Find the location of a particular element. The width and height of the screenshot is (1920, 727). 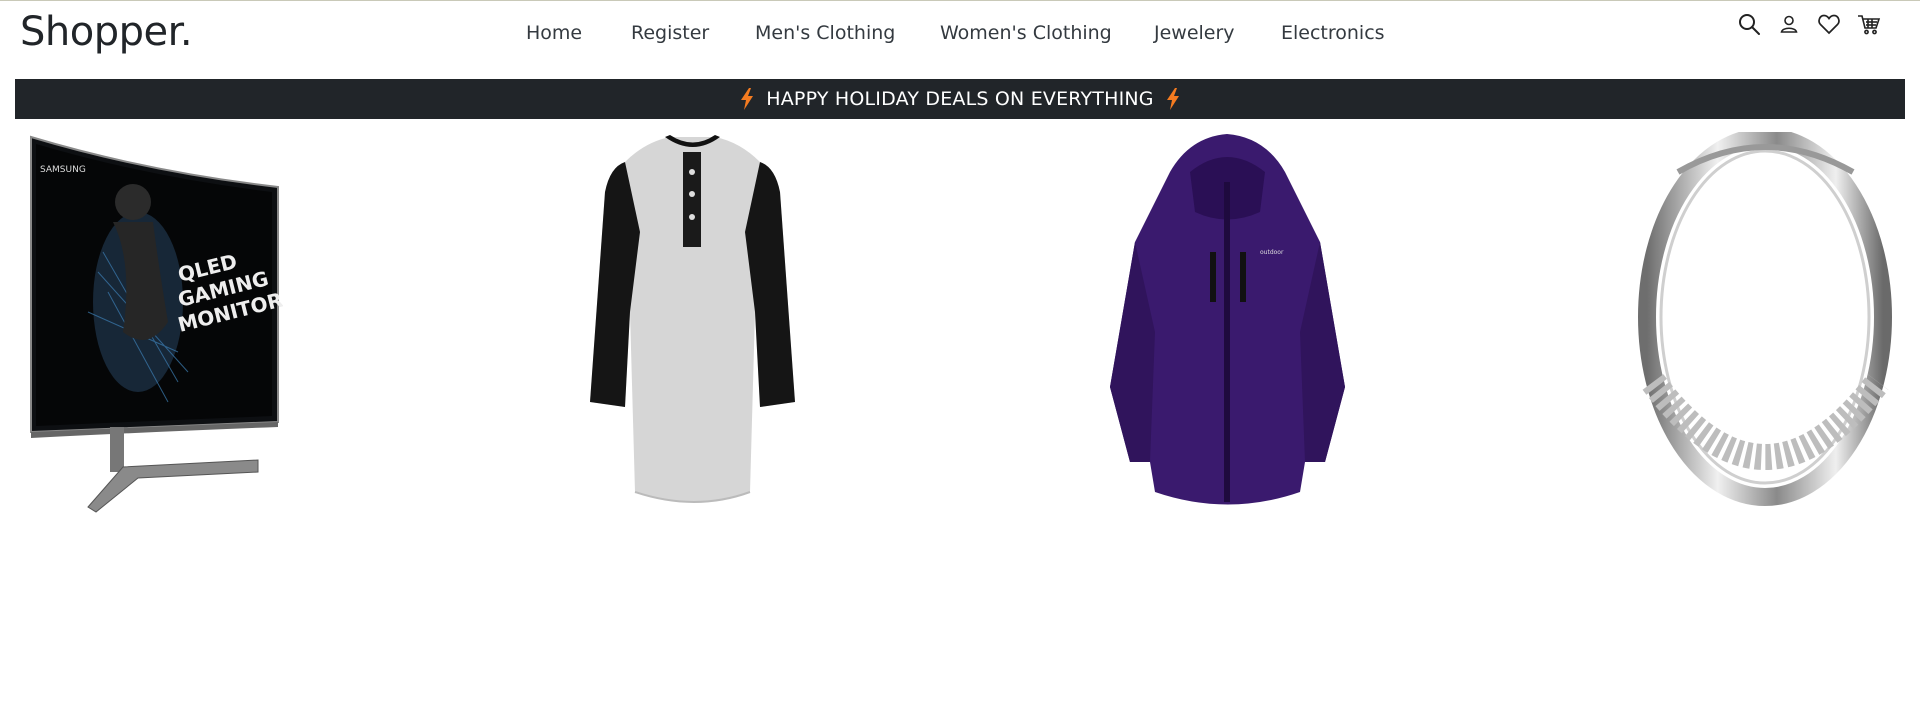

promo-banner: HAPPY HOLIDAY DEALS ON EVERYTHING is located at coordinates (960, 99).